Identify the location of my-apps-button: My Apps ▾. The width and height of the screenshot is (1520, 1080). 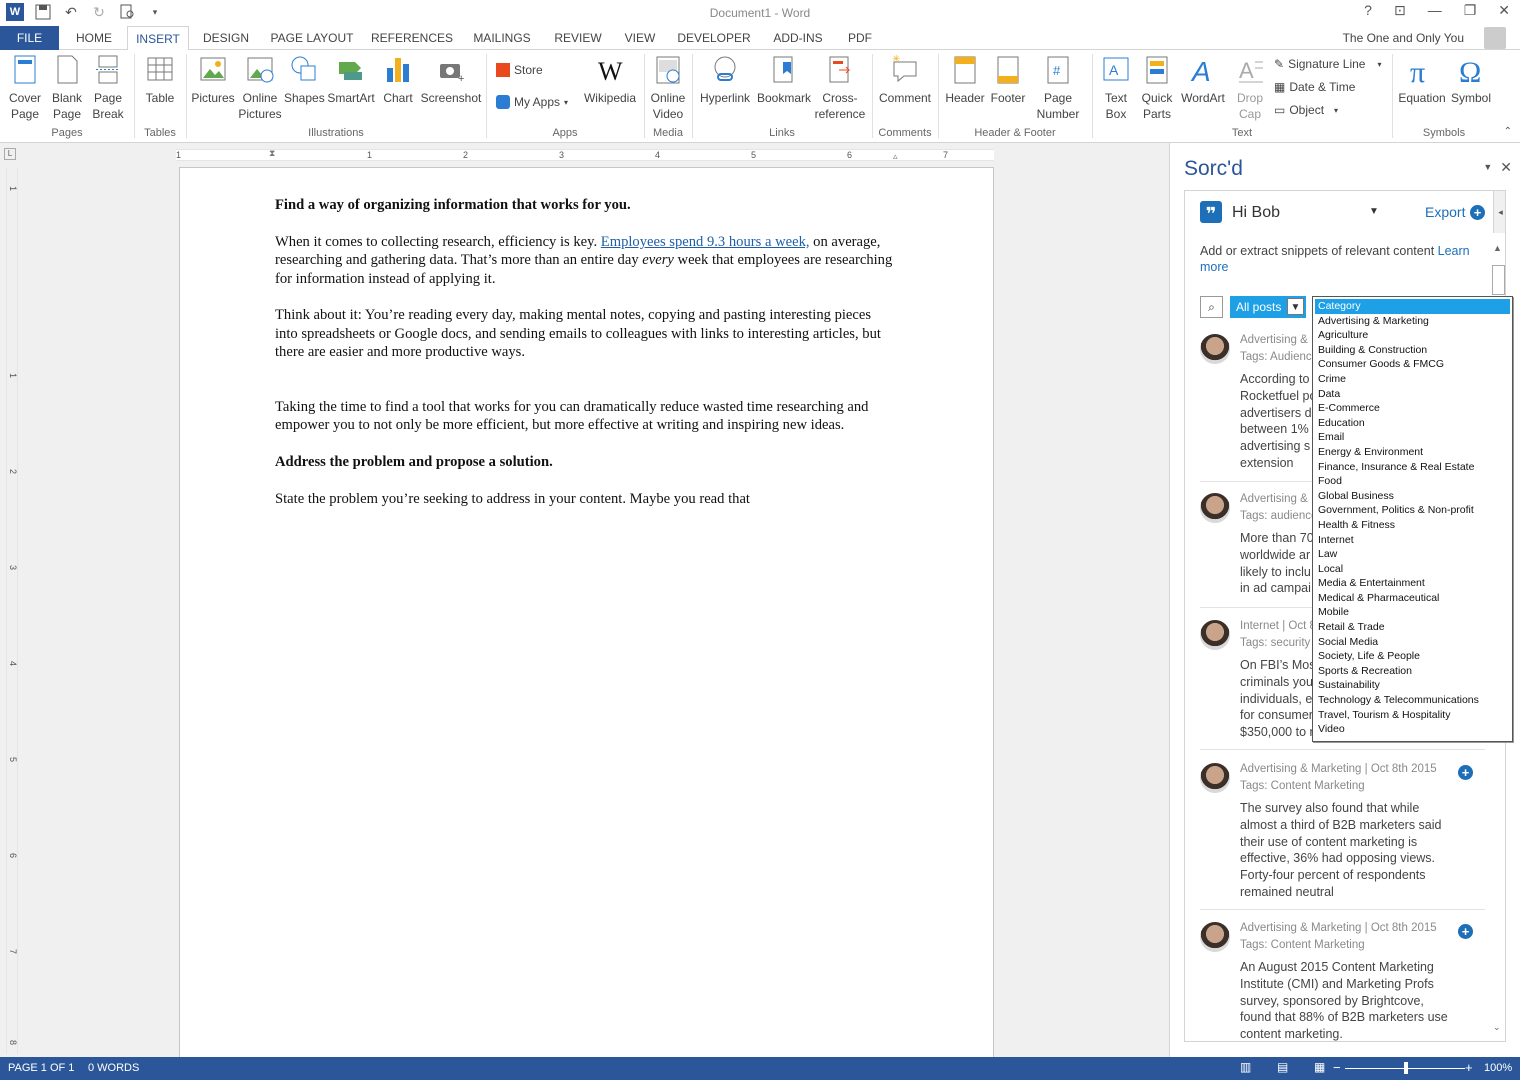
(532, 102).